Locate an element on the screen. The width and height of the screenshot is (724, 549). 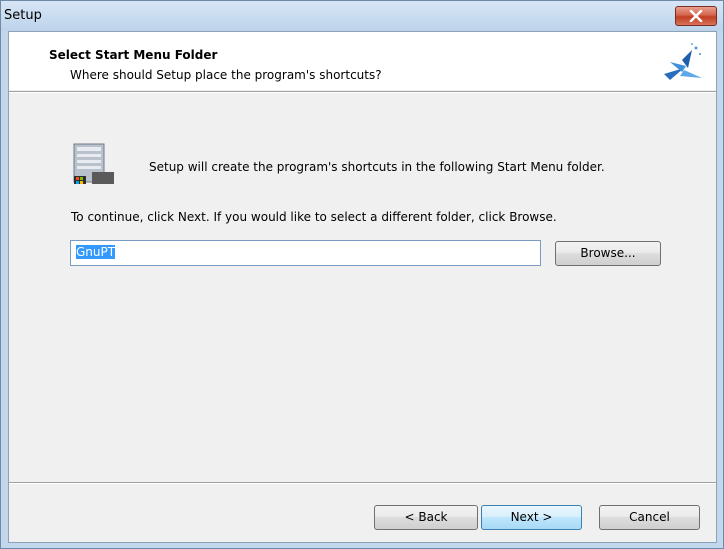
close-button is located at coordinates (696, 16).